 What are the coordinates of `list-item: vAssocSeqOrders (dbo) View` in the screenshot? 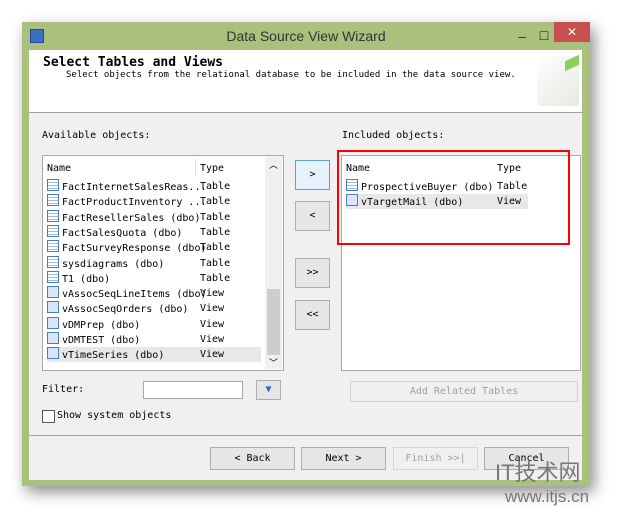 It's located at (154, 308).